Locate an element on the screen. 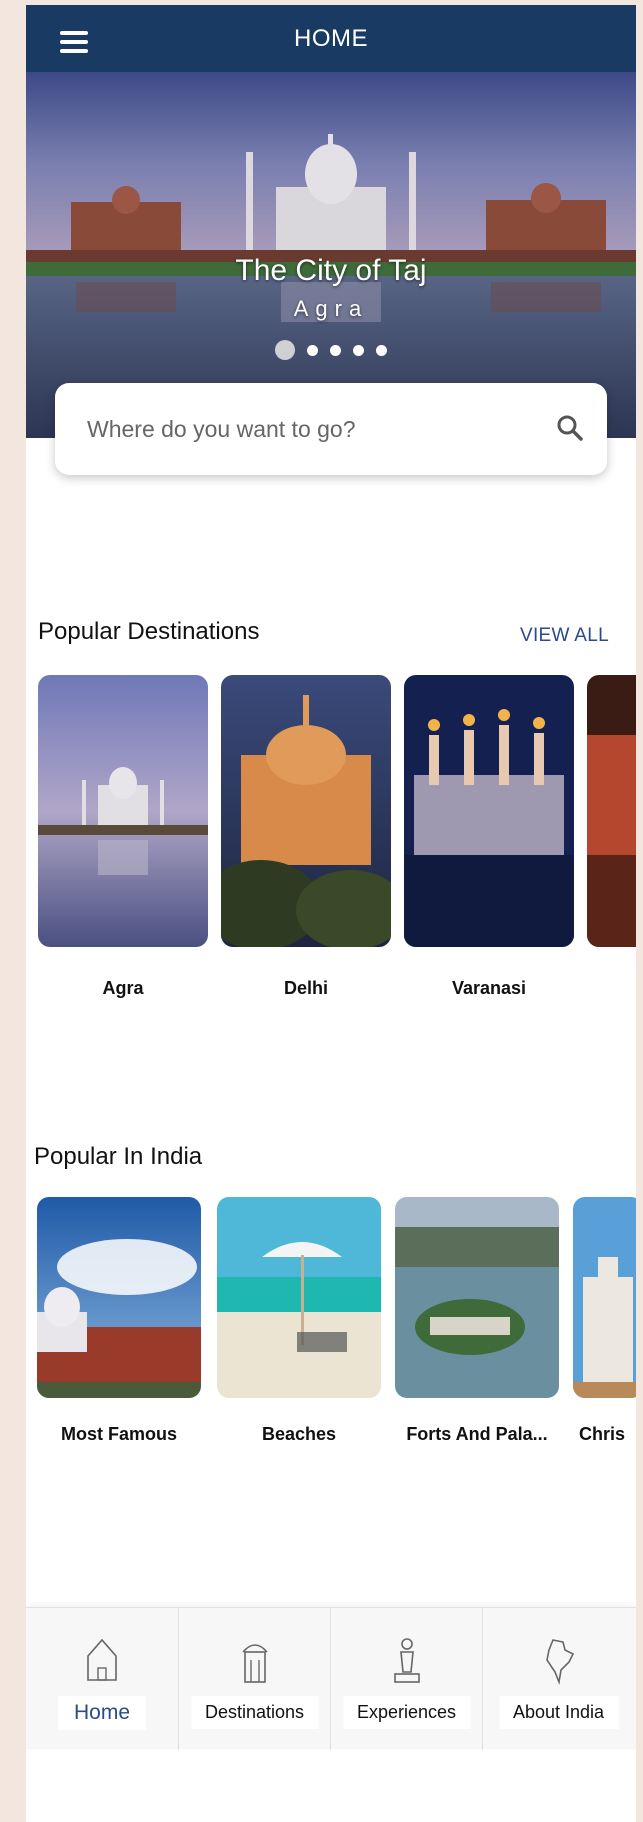 This screenshot has height=1822, width=643. top-app-bar: HOME is located at coordinates (331, 38).